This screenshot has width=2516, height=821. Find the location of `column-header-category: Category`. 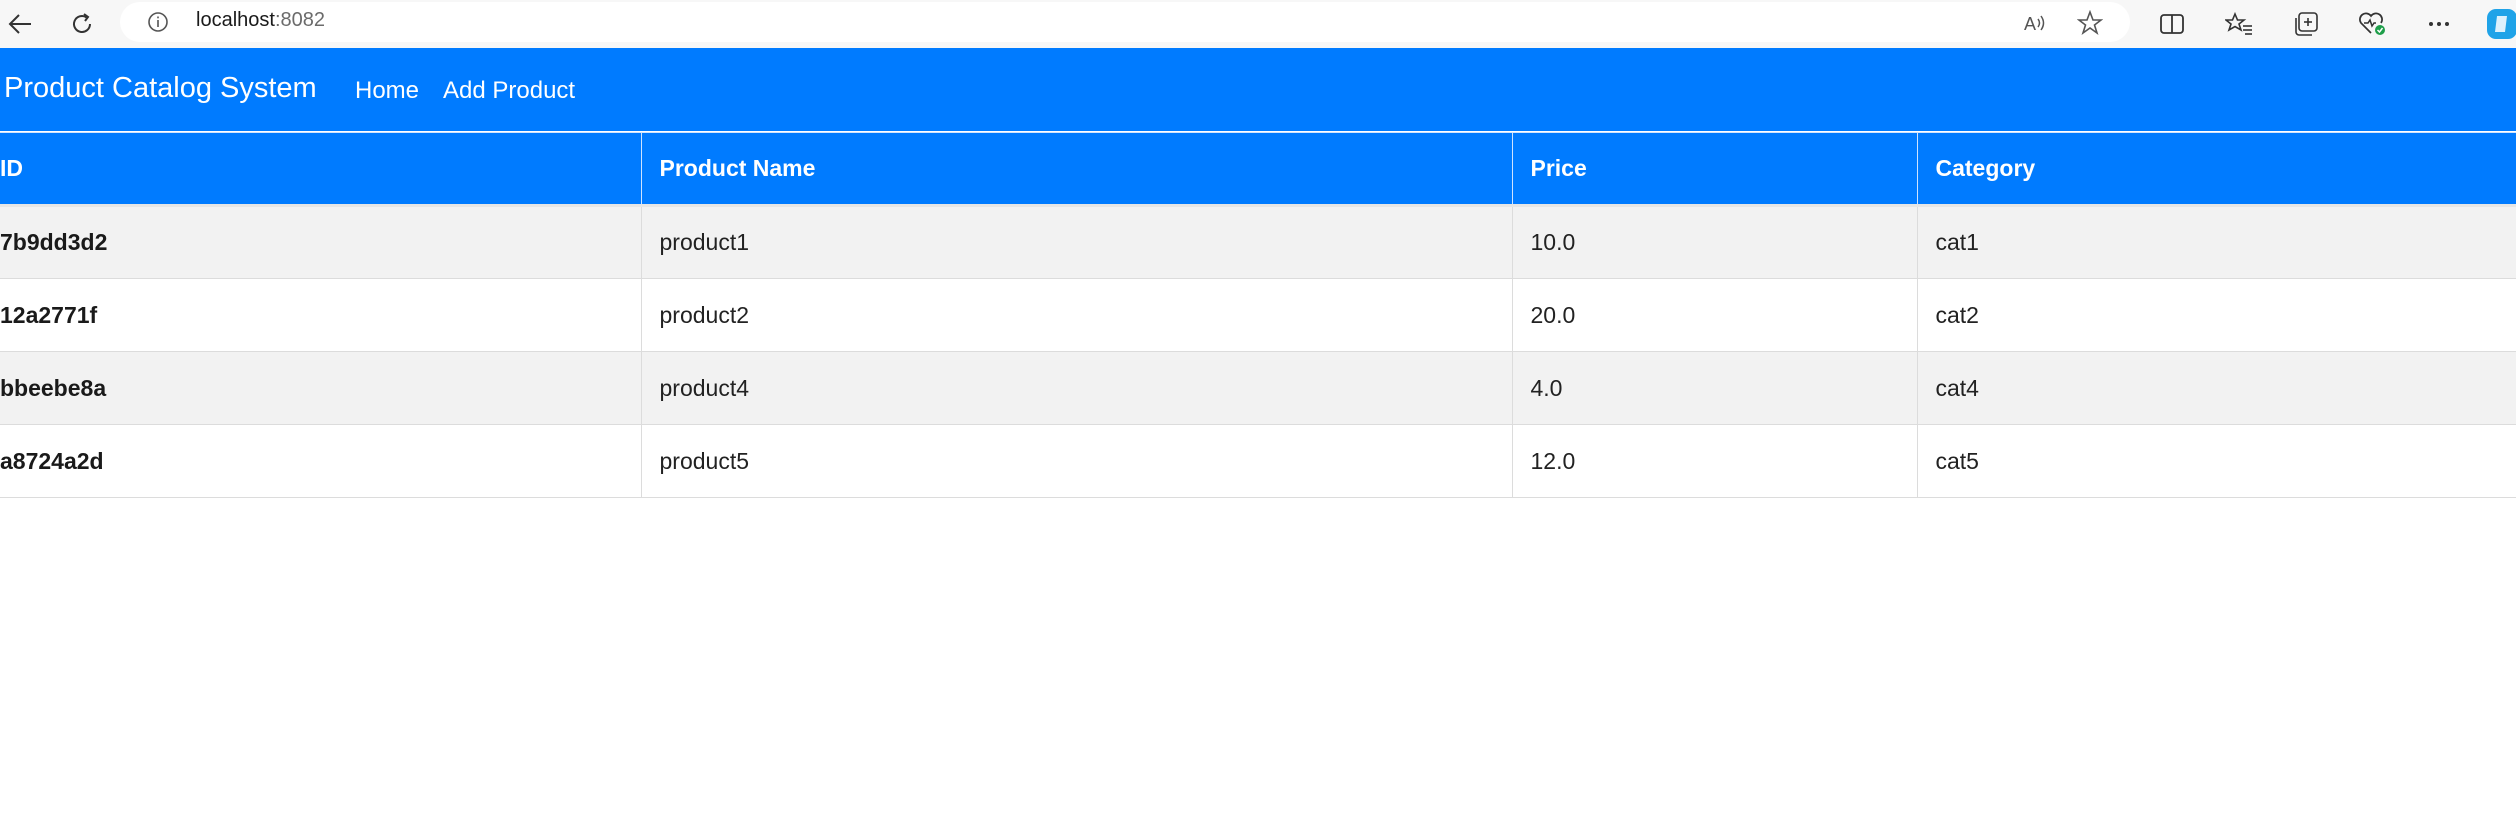

column-header-category: Category is located at coordinates (2216, 169).